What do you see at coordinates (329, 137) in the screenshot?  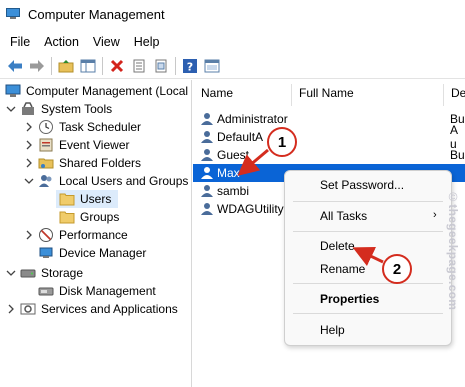 I see `list-row-defaulta: DefaultA A u` at bounding box center [329, 137].